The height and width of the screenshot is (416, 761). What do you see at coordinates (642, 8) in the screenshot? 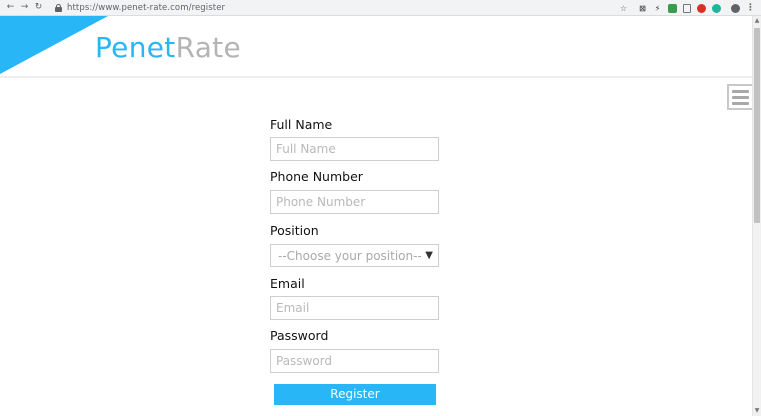
I see `x-extension-icon: ⊠` at bounding box center [642, 8].